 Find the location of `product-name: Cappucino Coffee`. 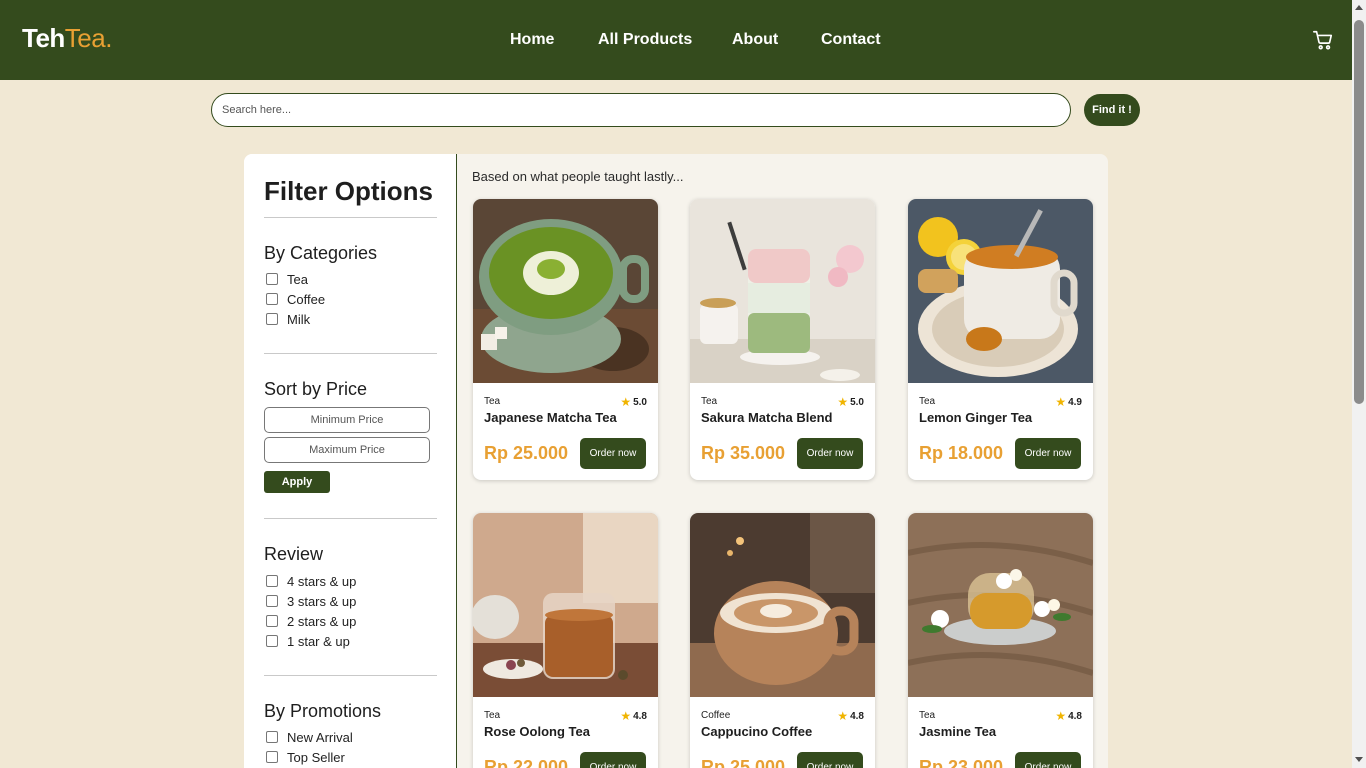

product-name: Cappucino Coffee is located at coordinates (756, 731).